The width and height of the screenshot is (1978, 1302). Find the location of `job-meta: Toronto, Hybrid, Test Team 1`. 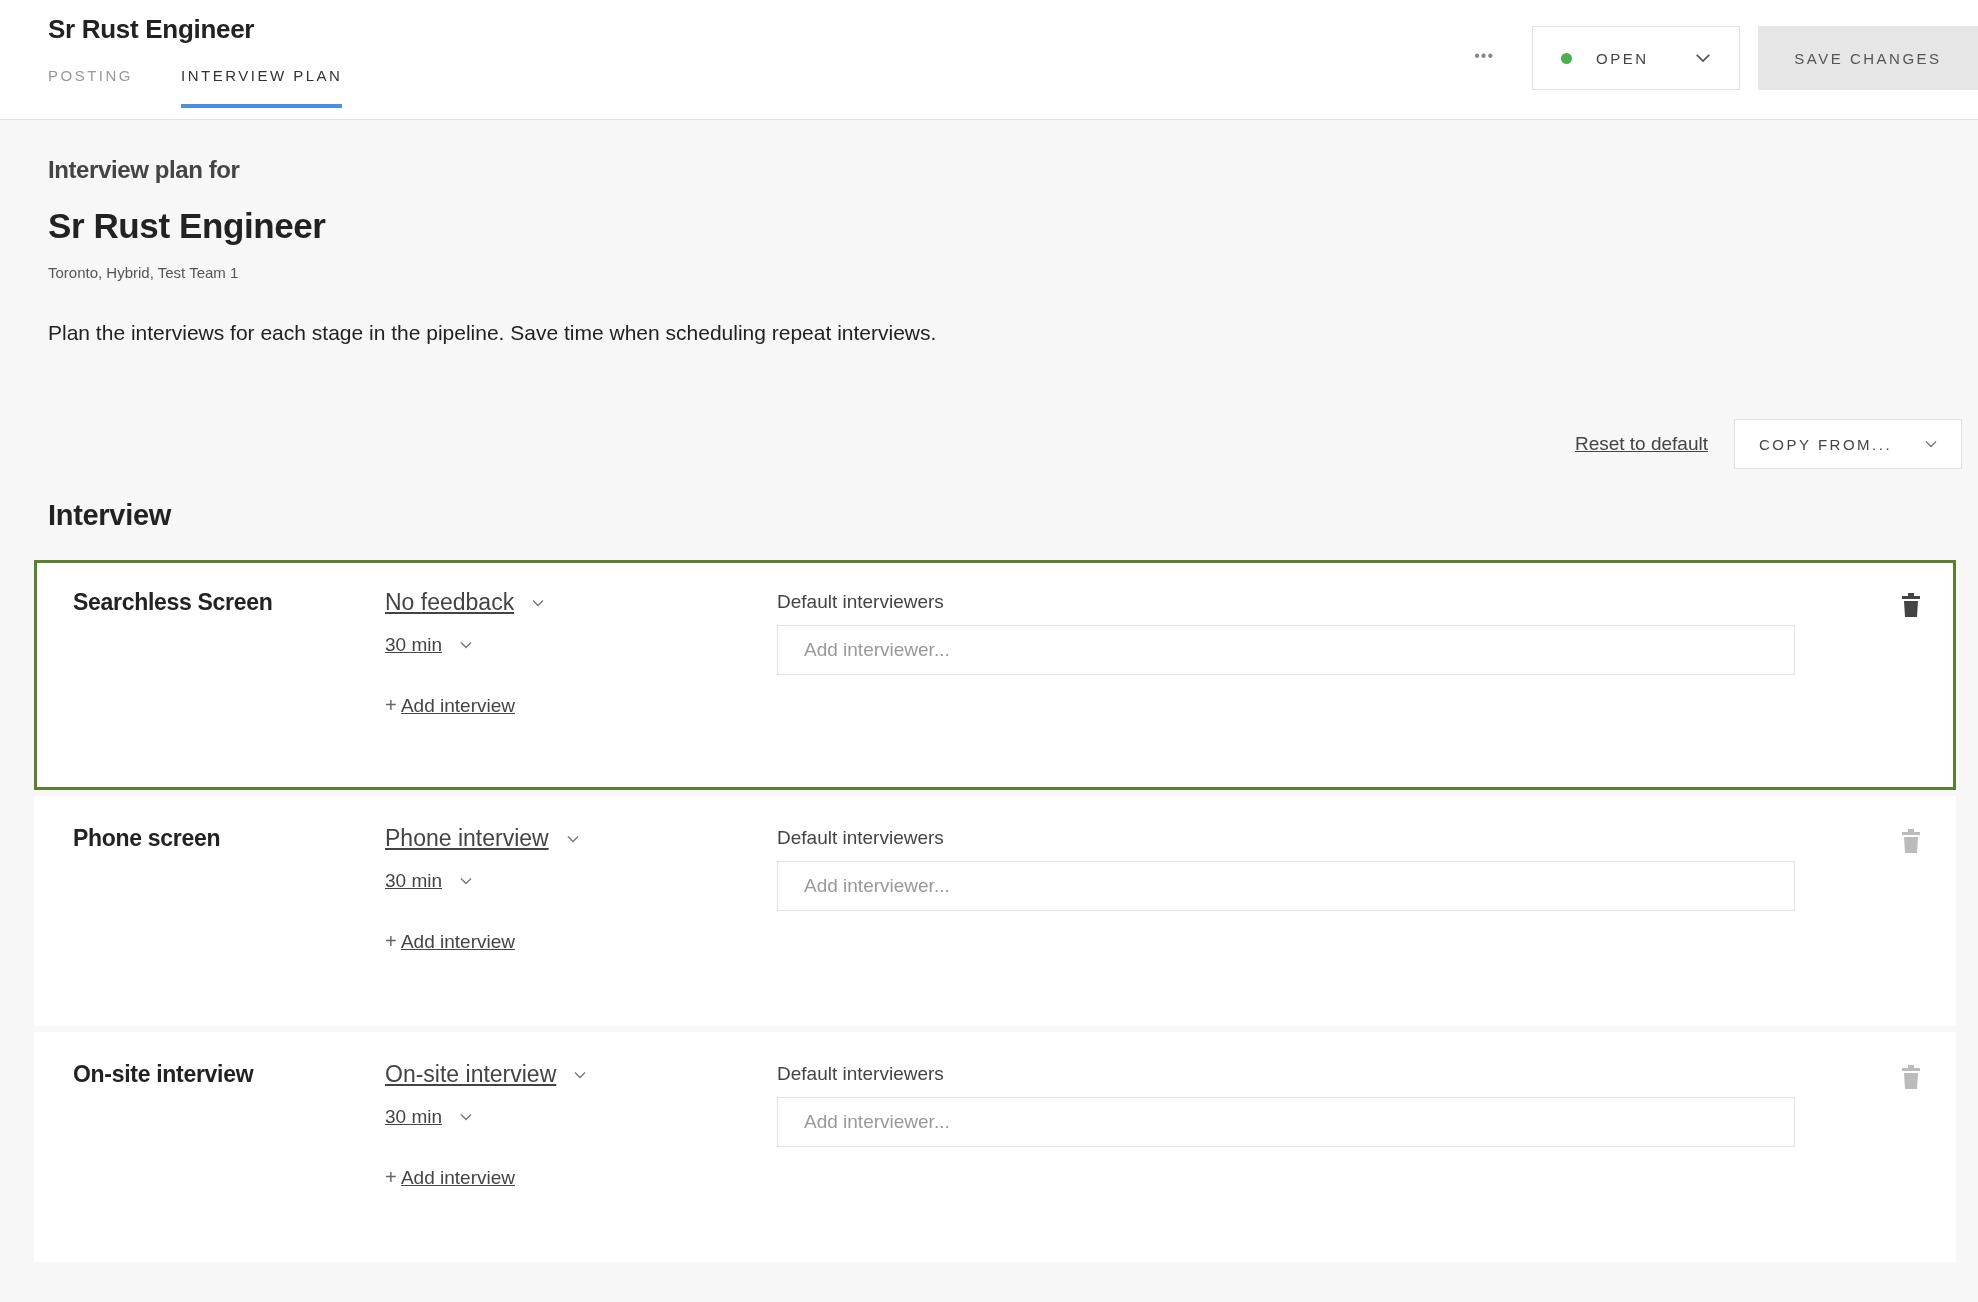

job-meta: Toronto, Hybrid, Test Team 1 is located at coordinates (144, 272).